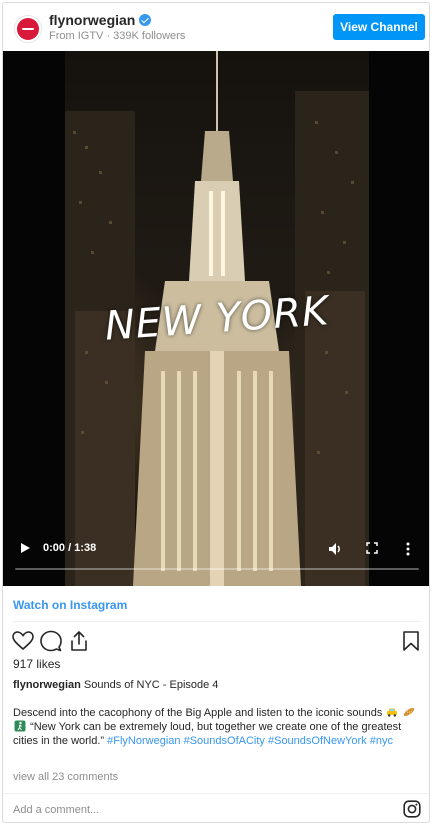 This screenshot has height=825, width=432. Describe the element at coordinates (217, 569) in the screenshot. I see `video-progress-bar` at that location.